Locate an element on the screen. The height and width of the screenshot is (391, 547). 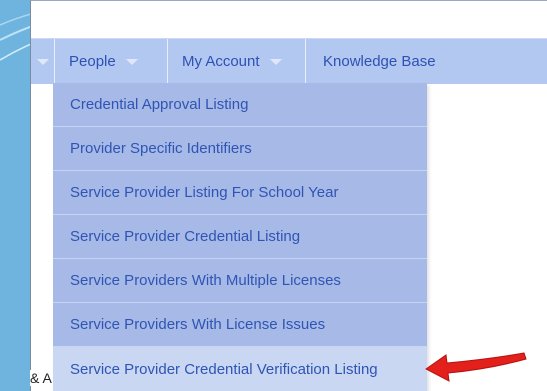
nav-item-people: People is located at coordinates (111, 61).